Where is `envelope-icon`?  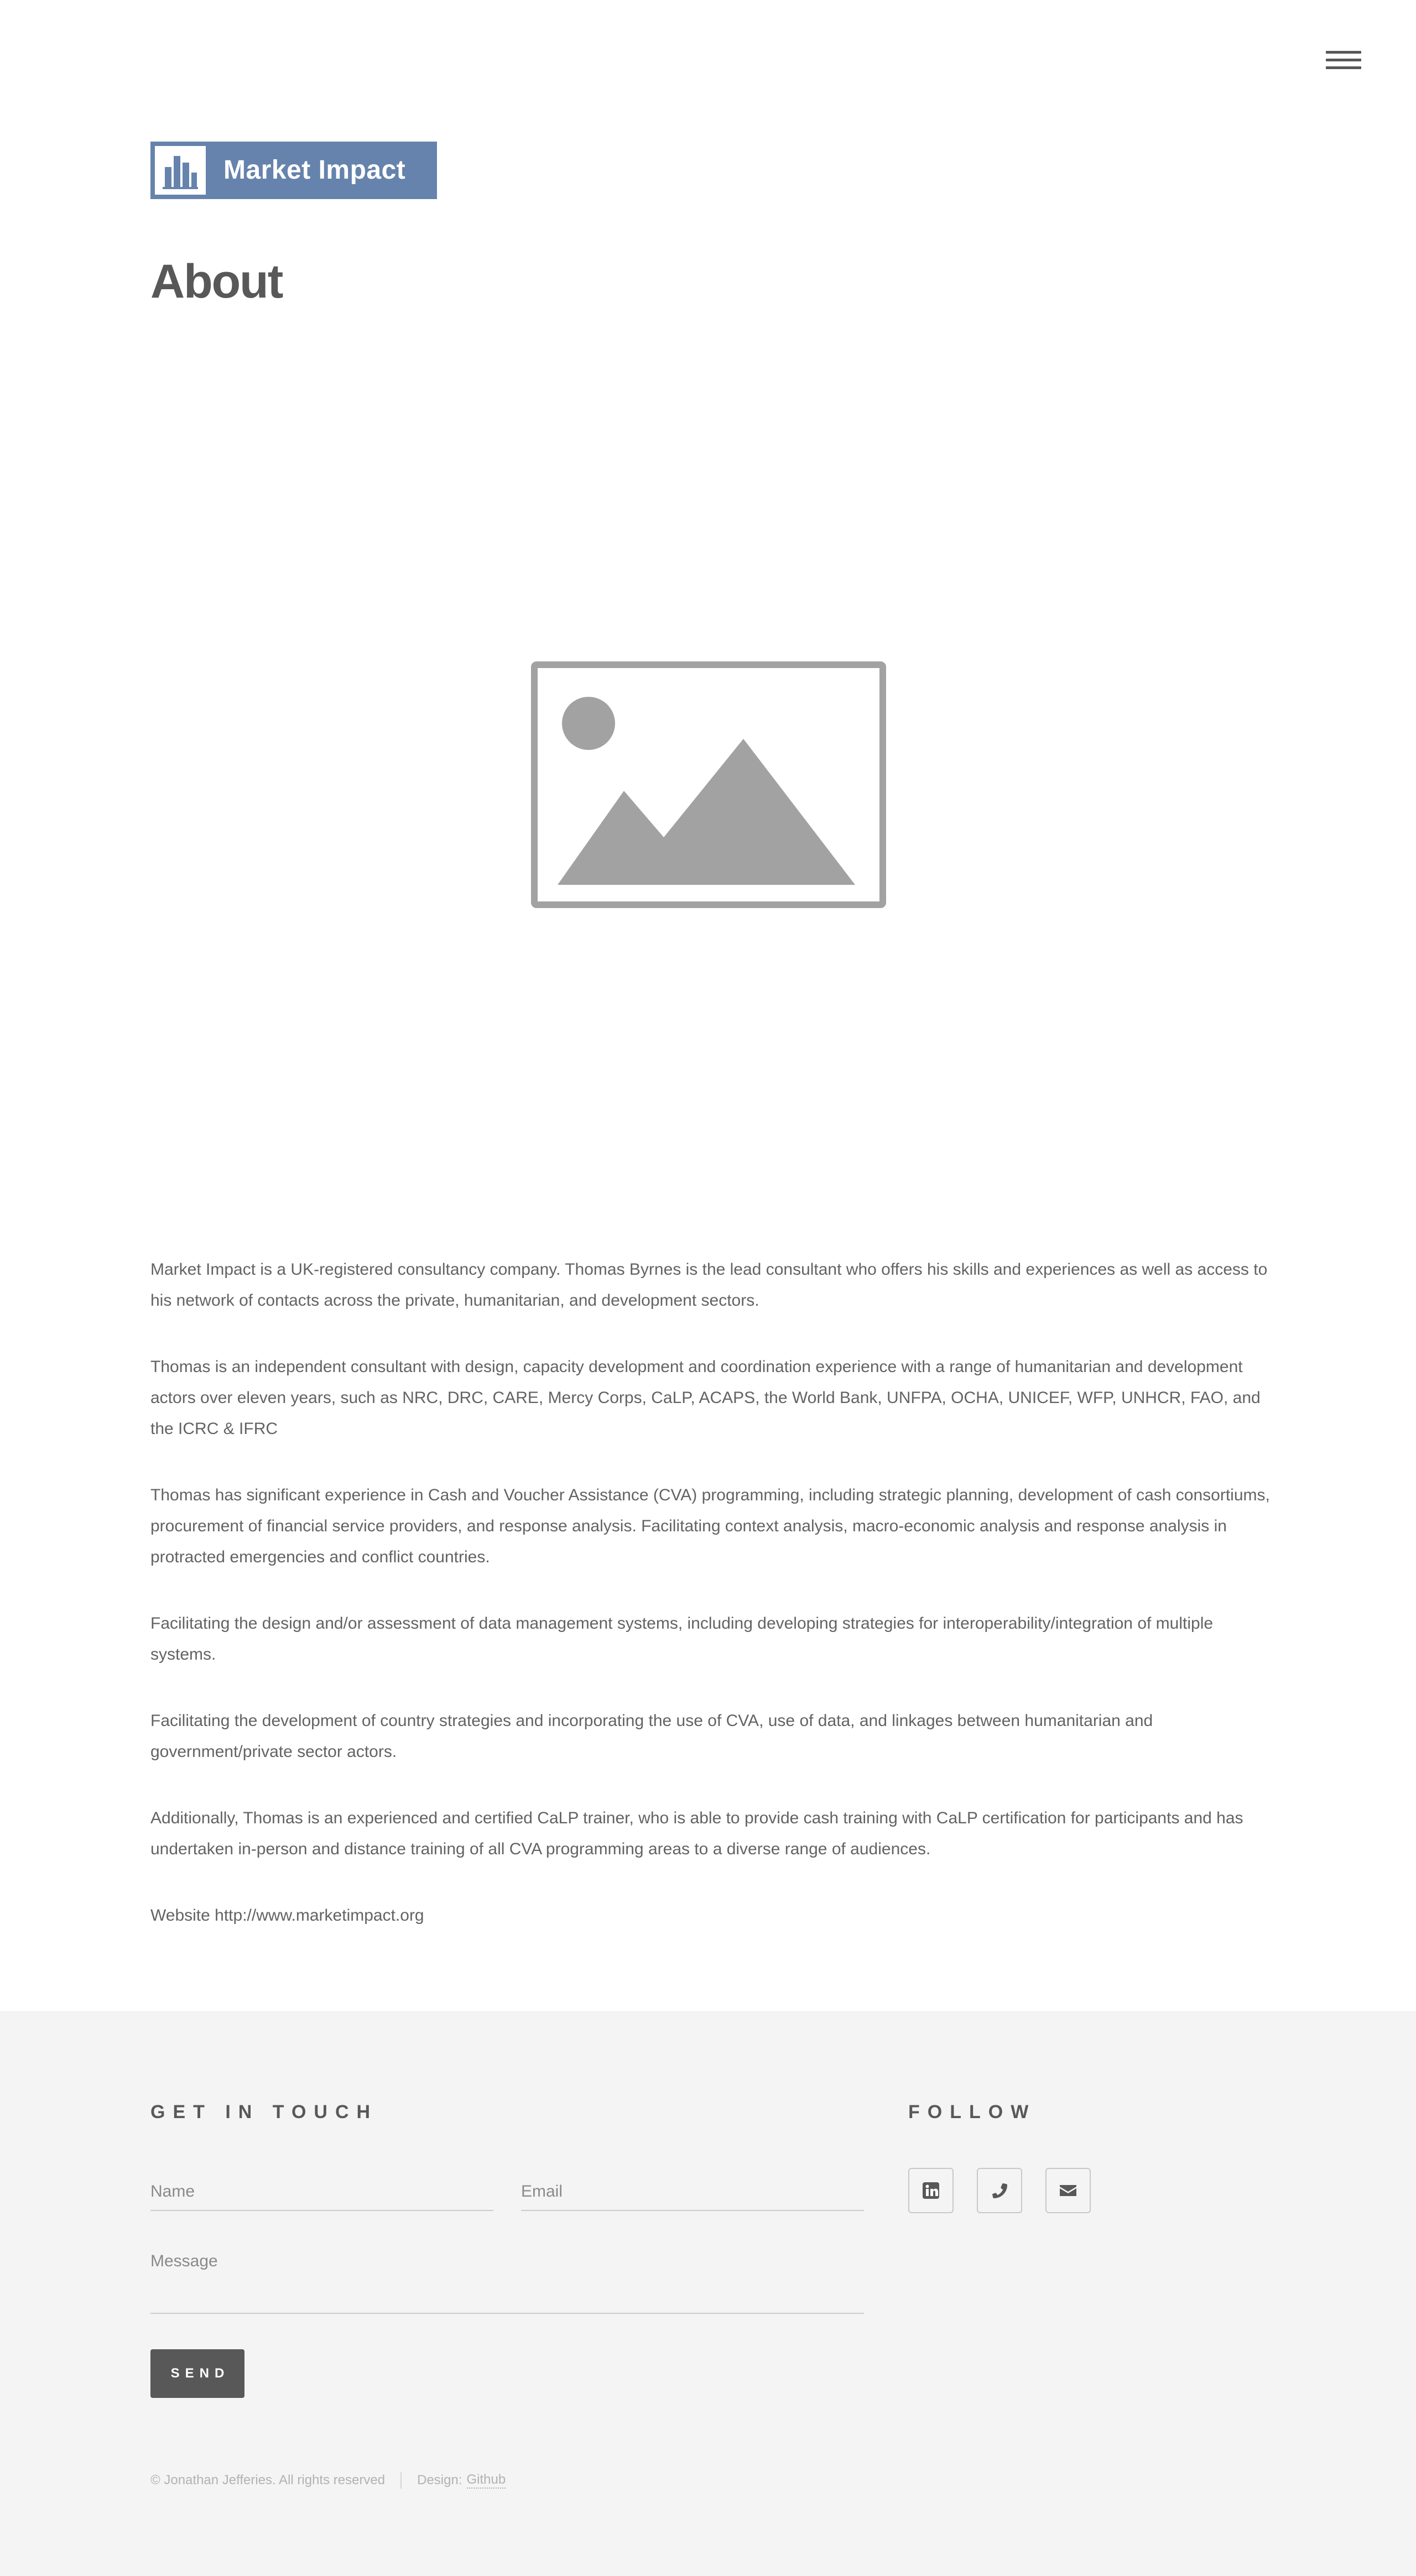
envelope-icon is located at coordinates (1068, 2190).